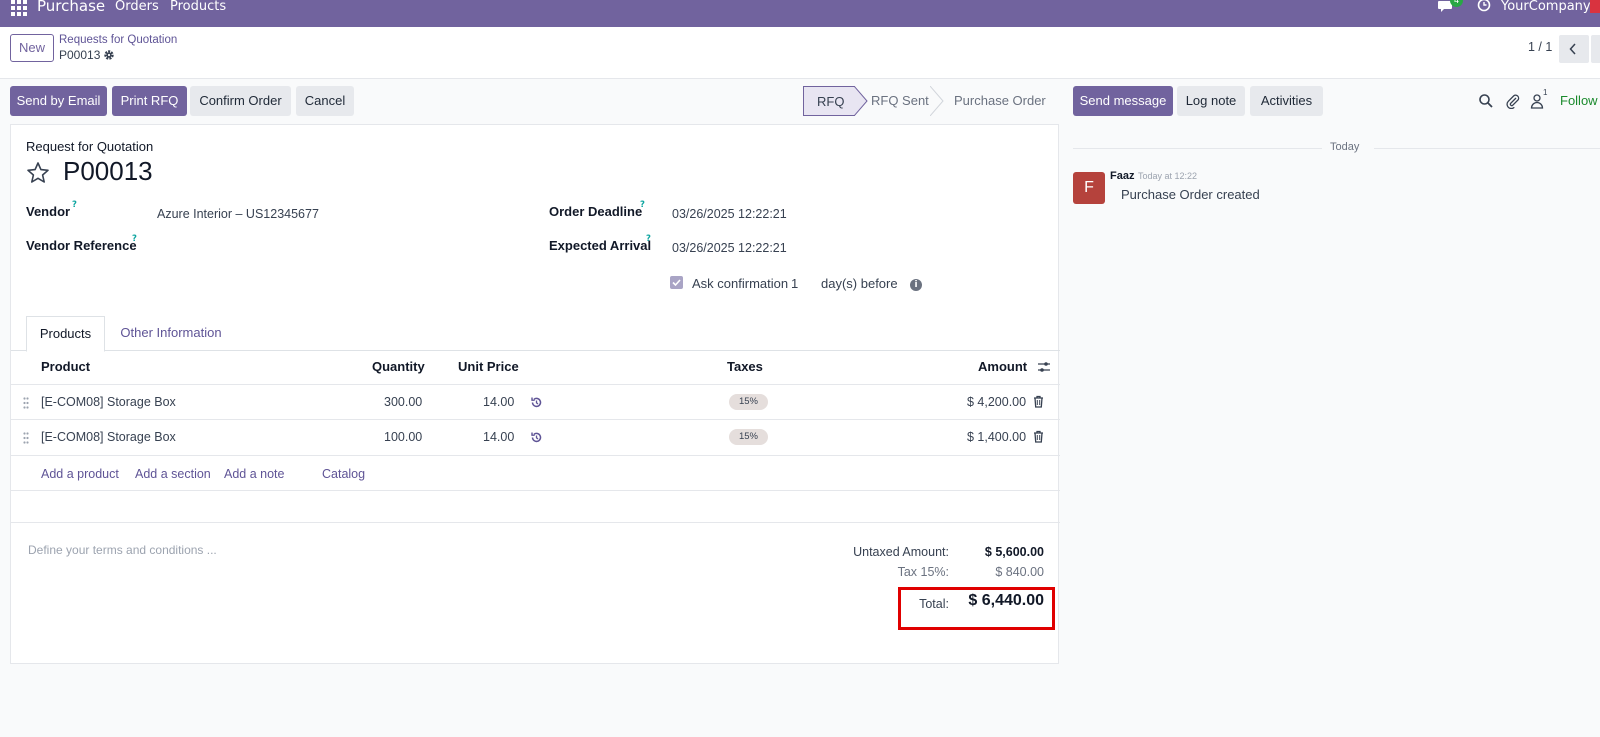  I want to click on vendor-reference-field, so click(337, 244).